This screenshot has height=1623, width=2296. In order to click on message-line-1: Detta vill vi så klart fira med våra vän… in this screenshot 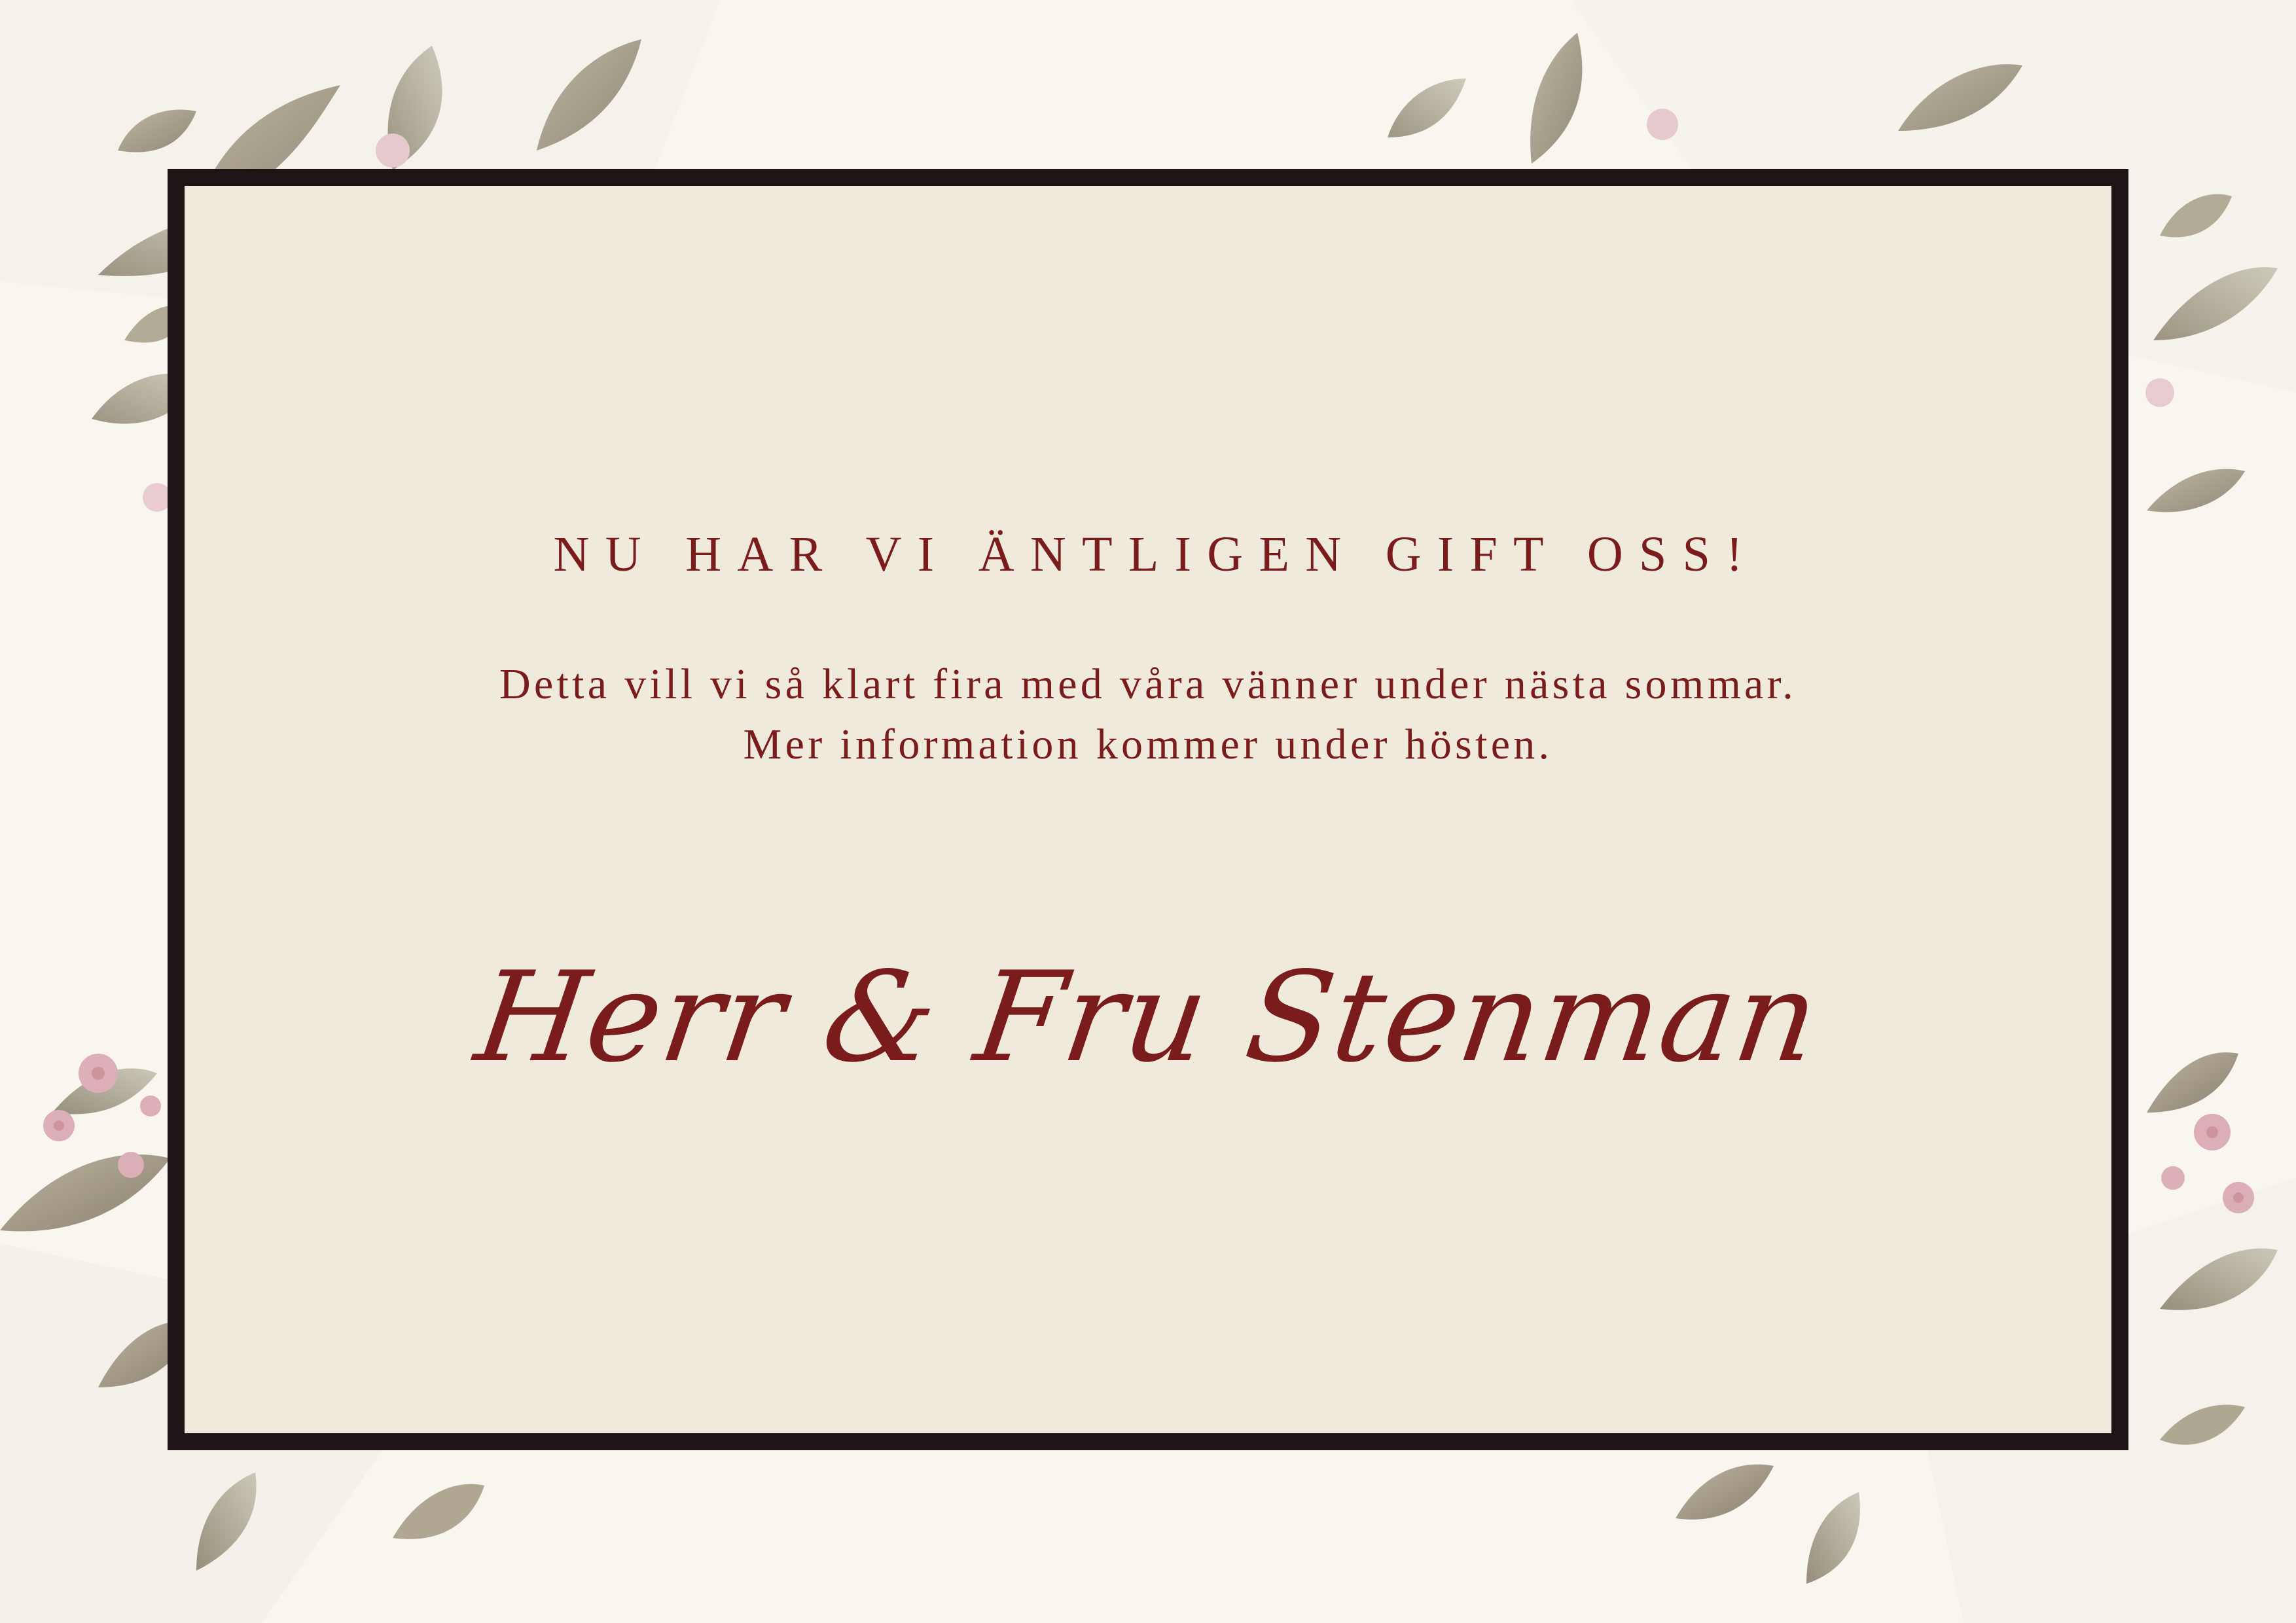, I will do `click(1148, 684)`.